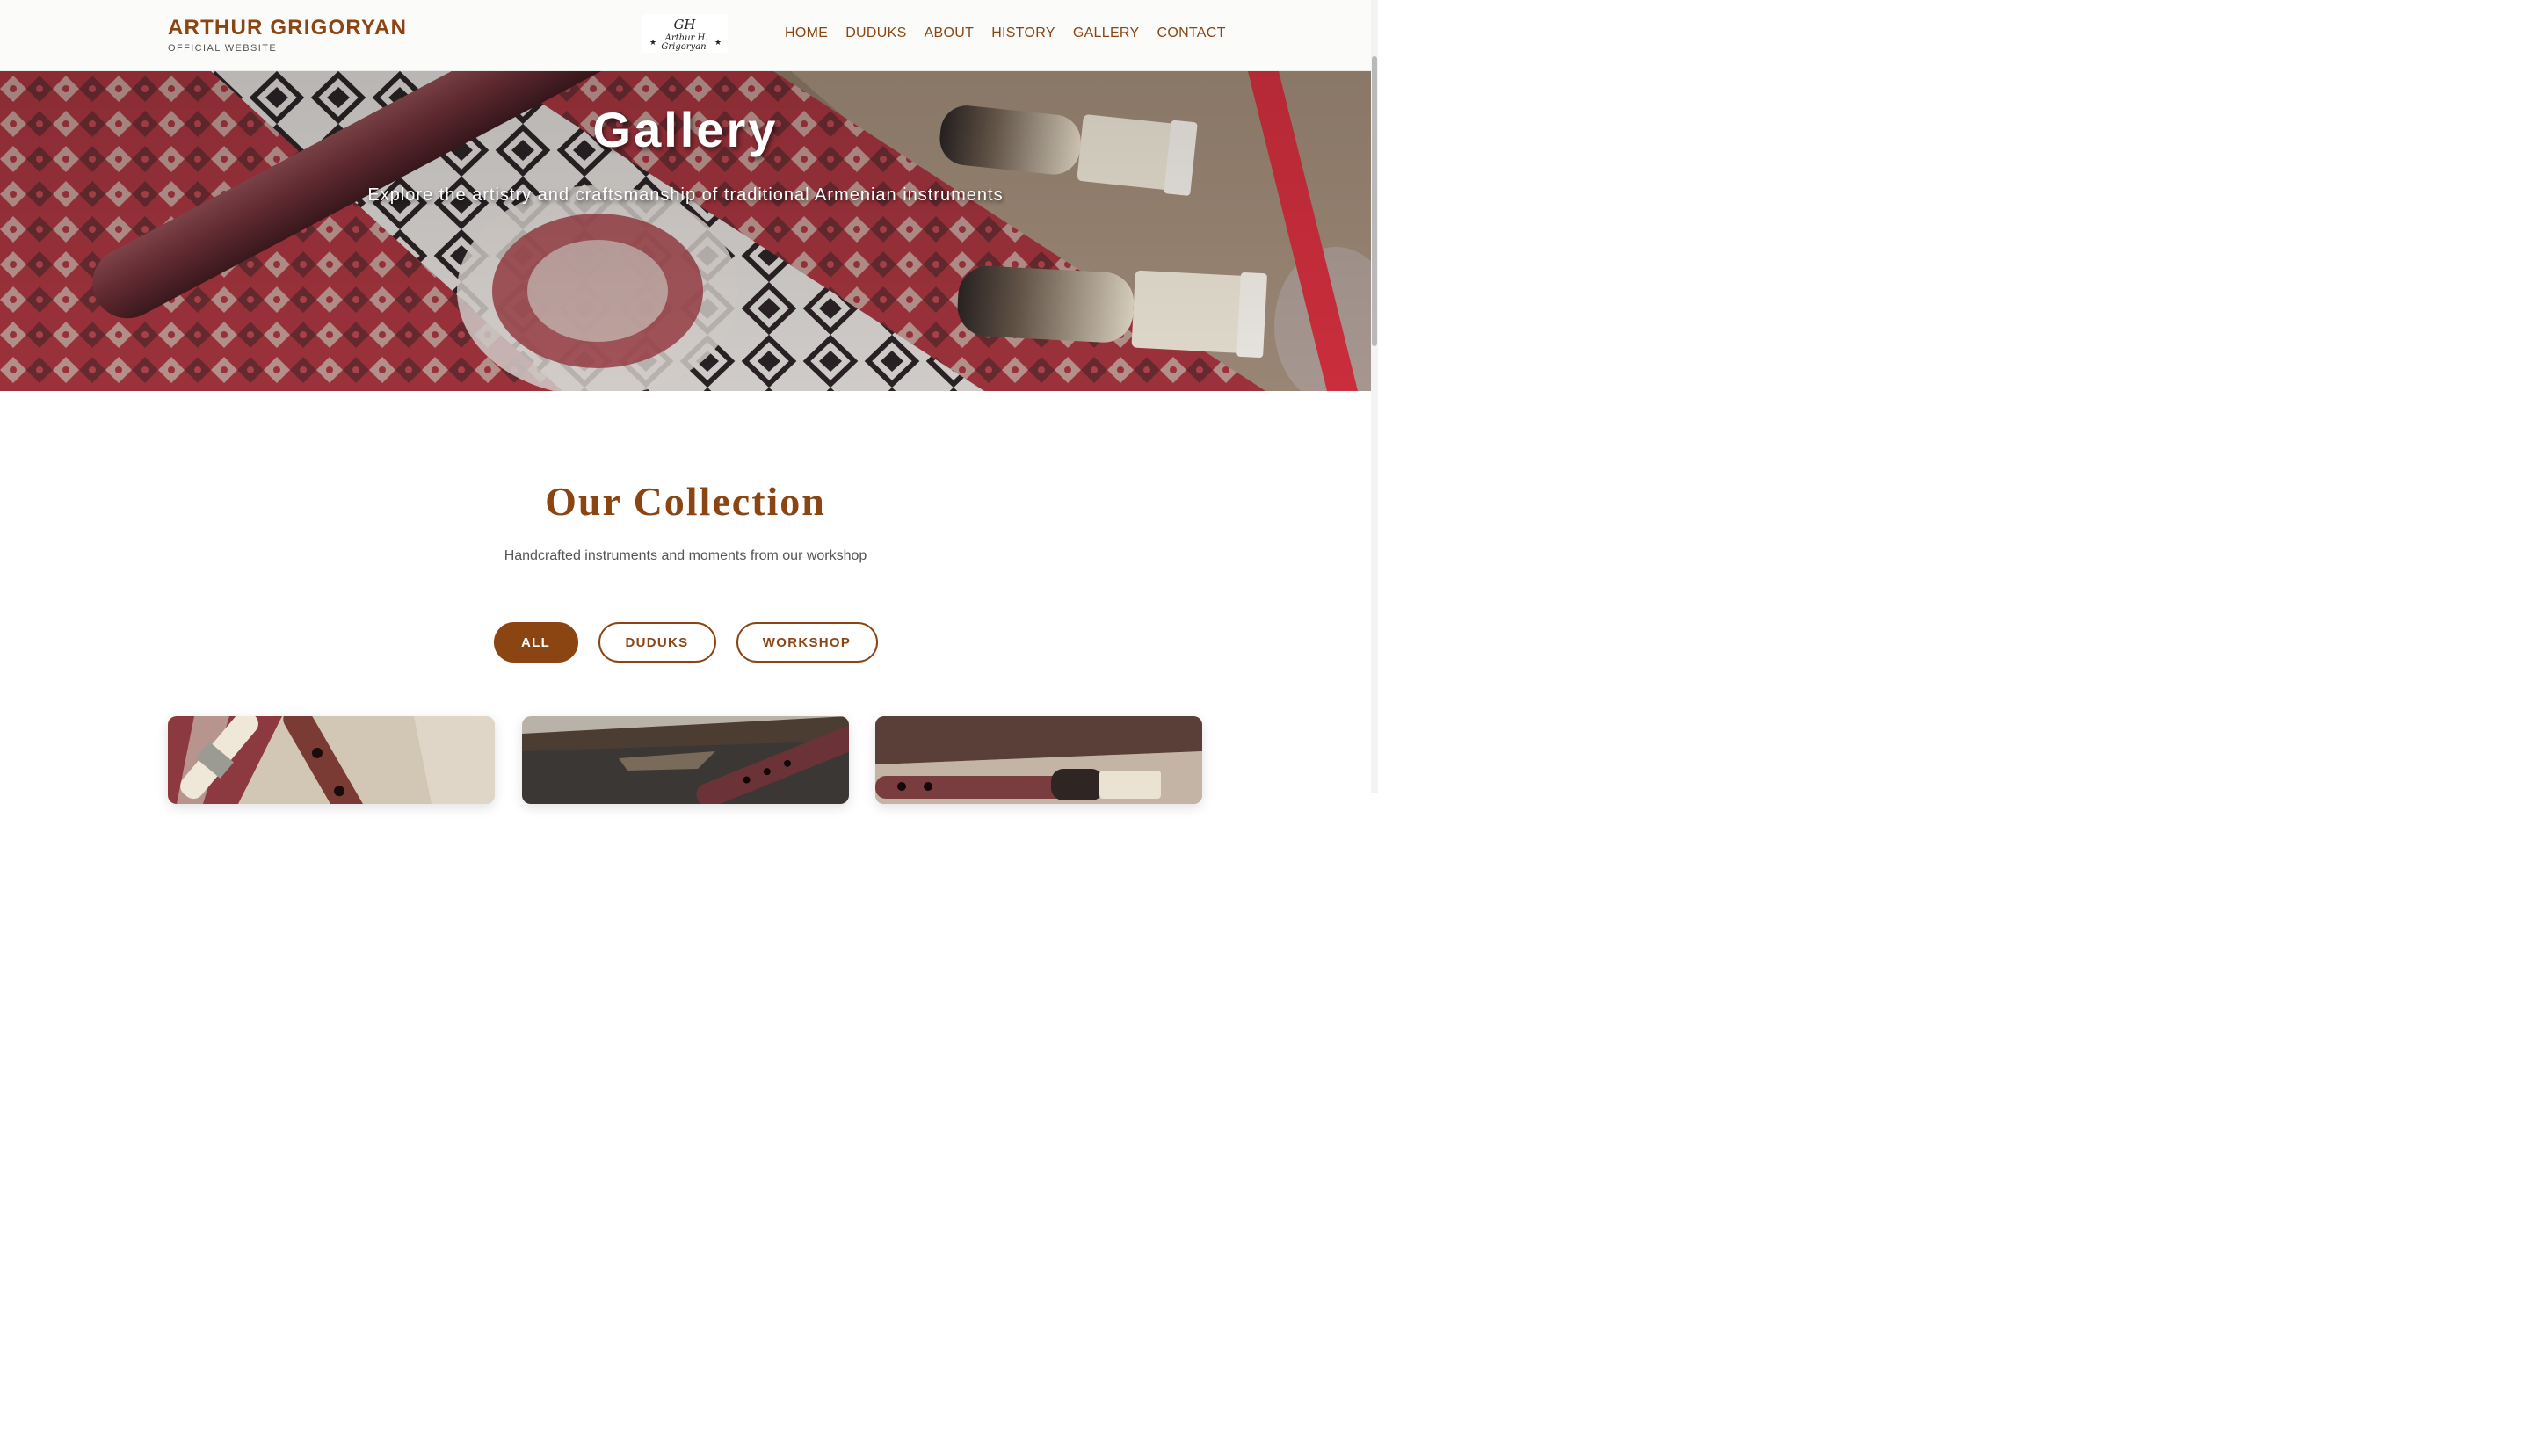 Image resolution: width=2531 pixels, height=1456 pixels. Describe the element at coordinates (1375, 201) in the screenshot. I see `scrollbar-thumb` at that location.